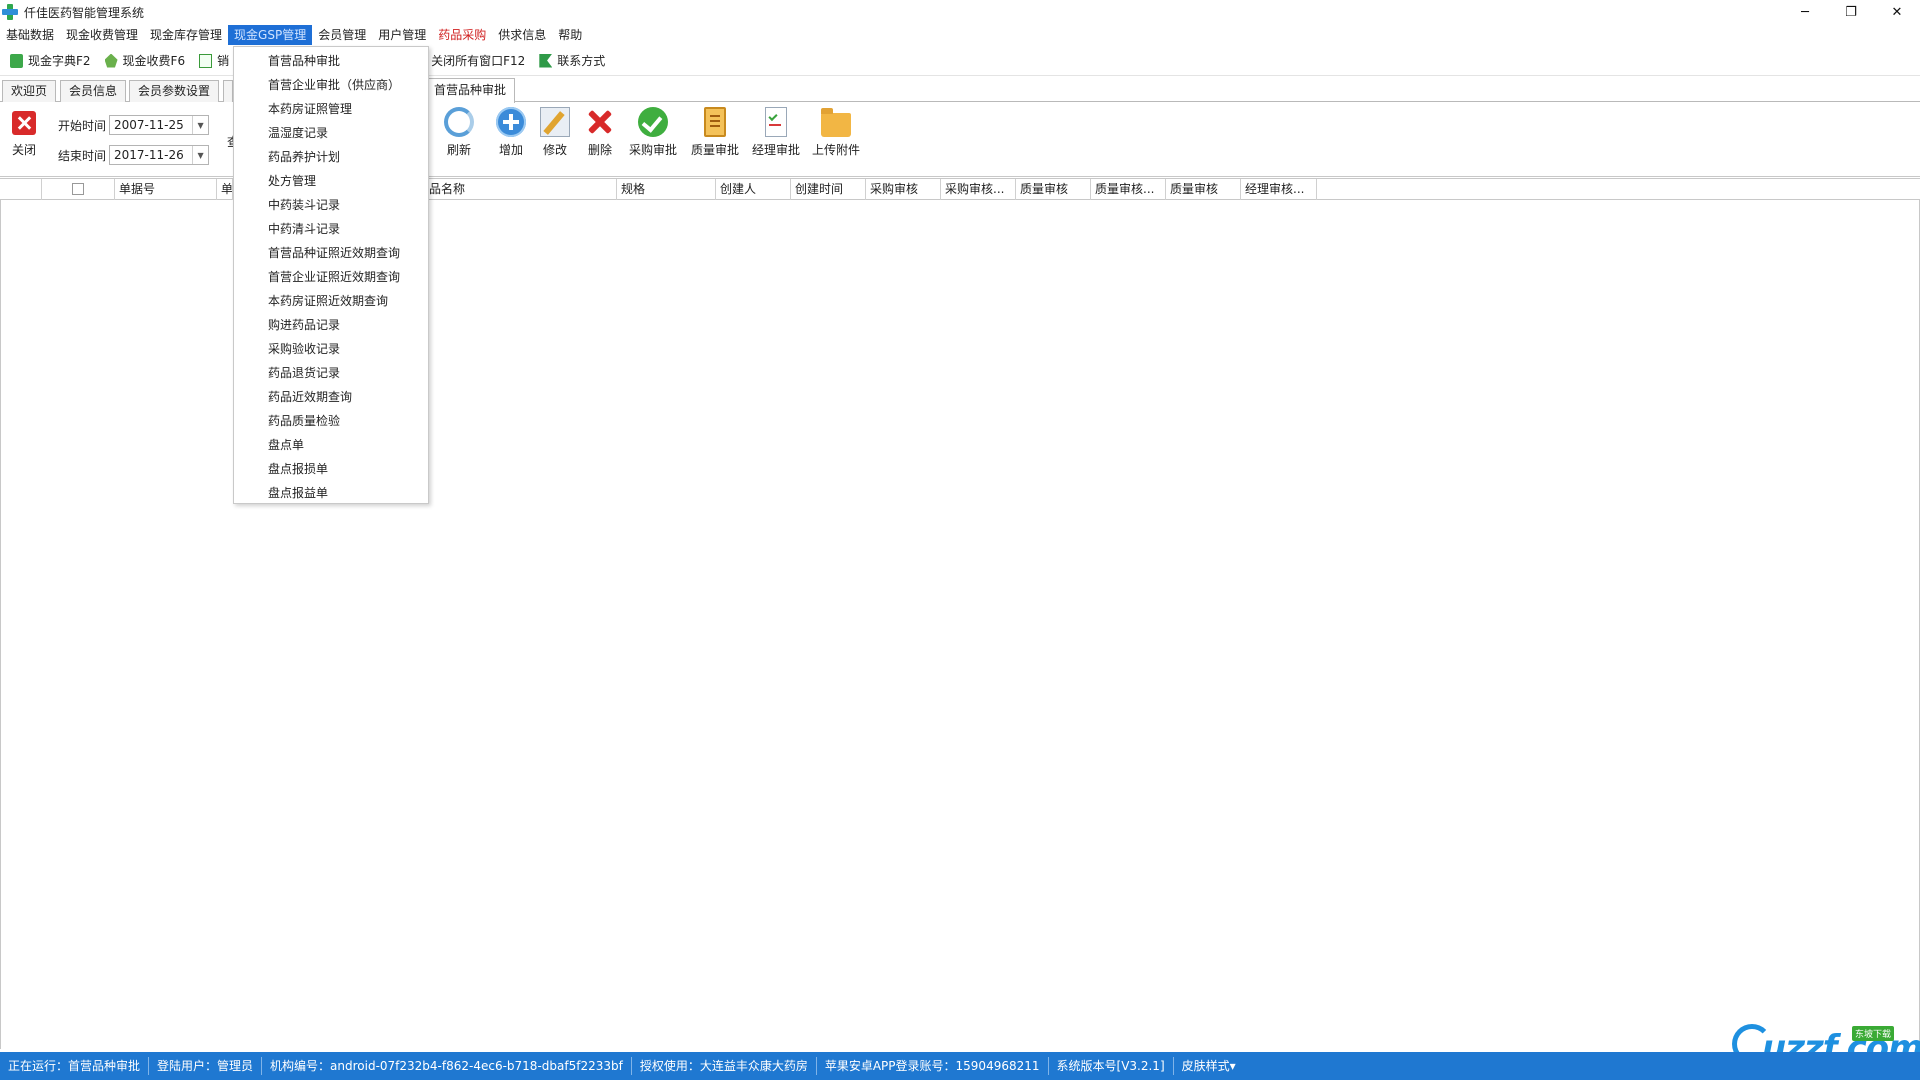 The width and height of the screenshot is (1920, 1080). I want to click on refresh-label: 刷新, so click(458, 150).